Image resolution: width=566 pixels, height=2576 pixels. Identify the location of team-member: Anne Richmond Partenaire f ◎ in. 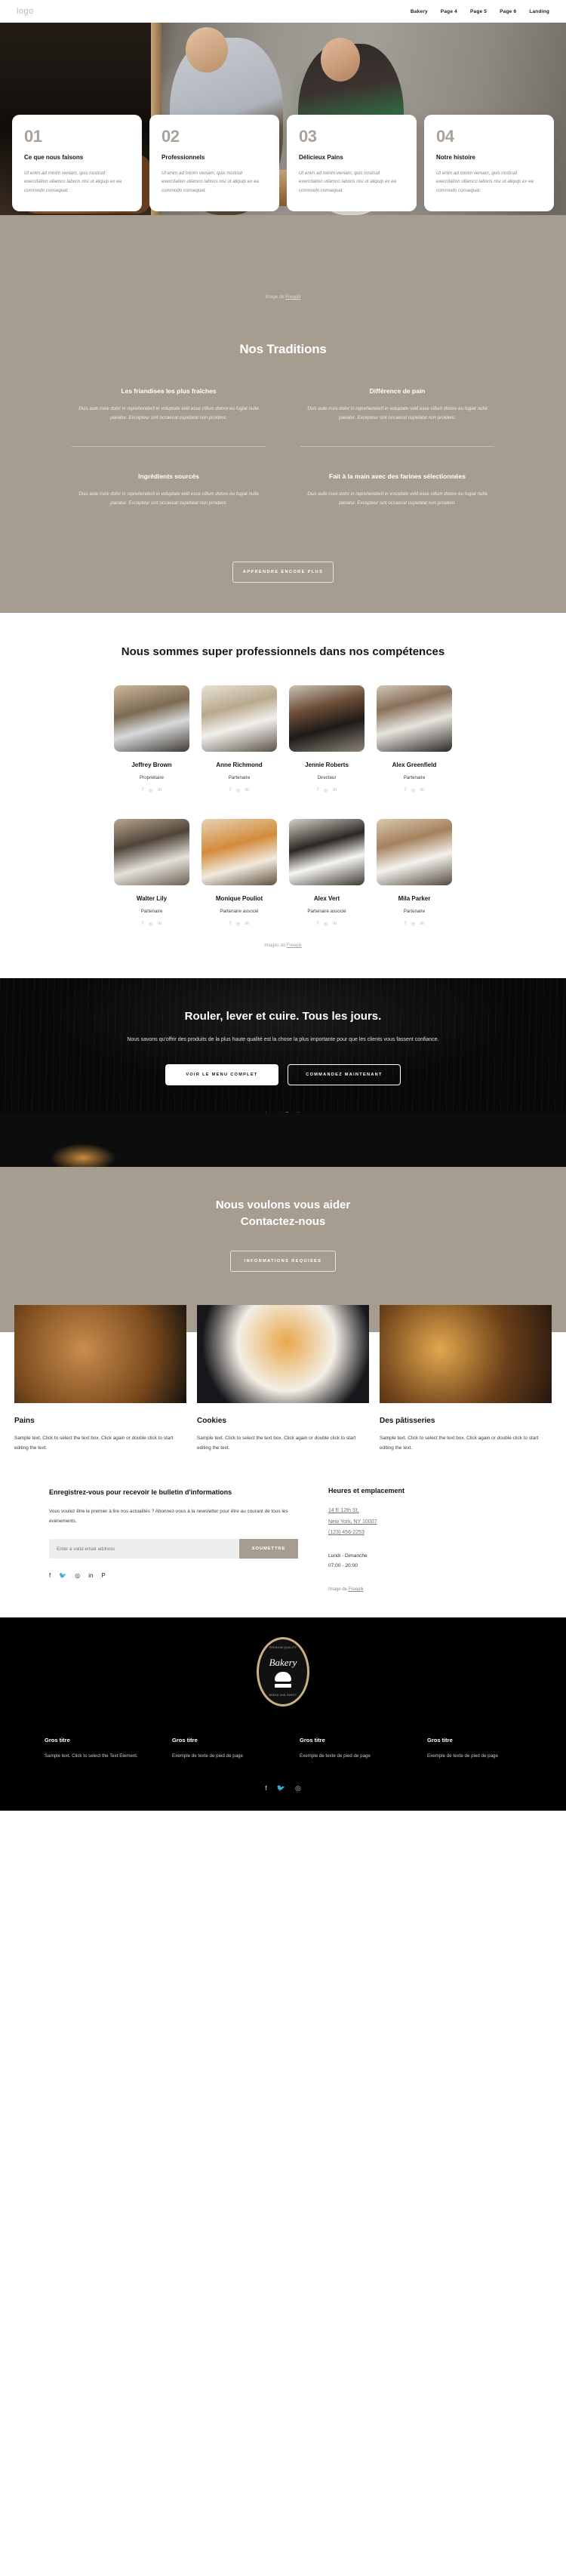
(239, 739).